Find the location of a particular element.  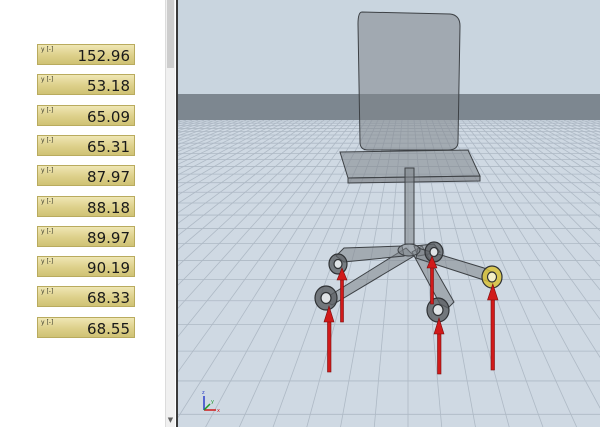

chair-gas-column is located at coordinates (409, 206).